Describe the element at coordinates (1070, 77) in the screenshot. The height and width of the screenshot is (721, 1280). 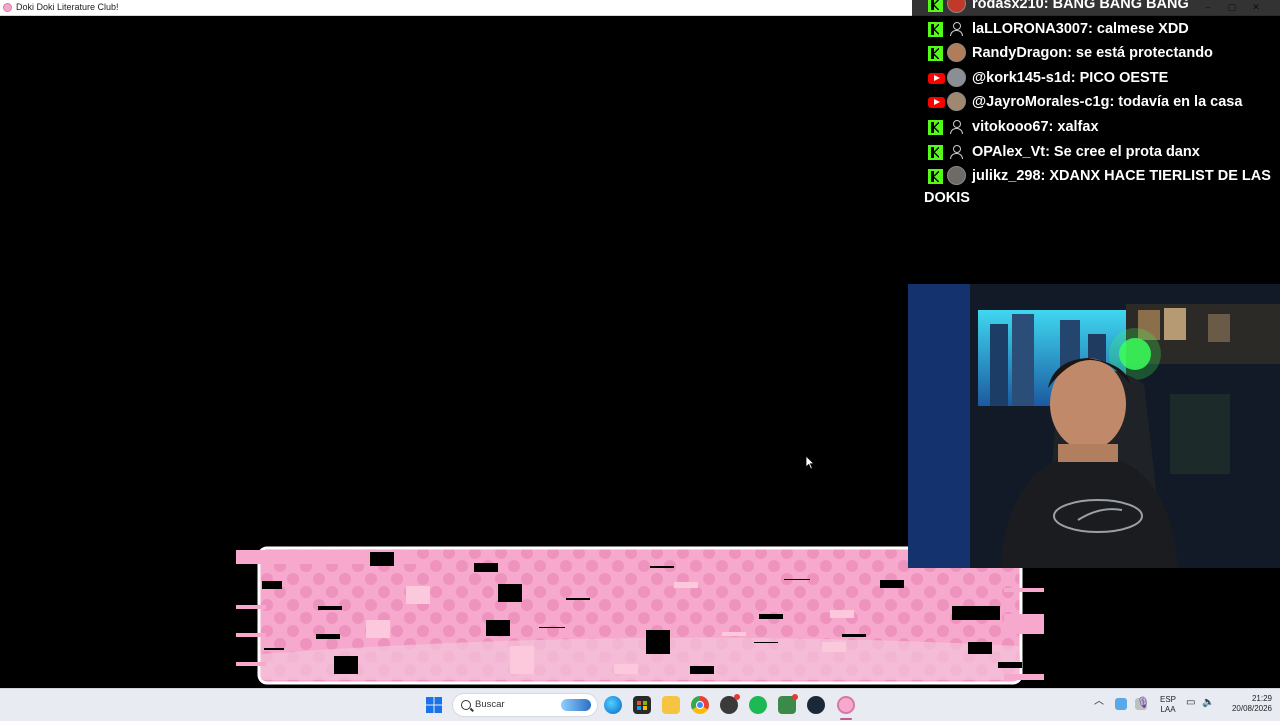
I see `chat-message-text: @kork145-s1d: PICO OESTE` at that location.